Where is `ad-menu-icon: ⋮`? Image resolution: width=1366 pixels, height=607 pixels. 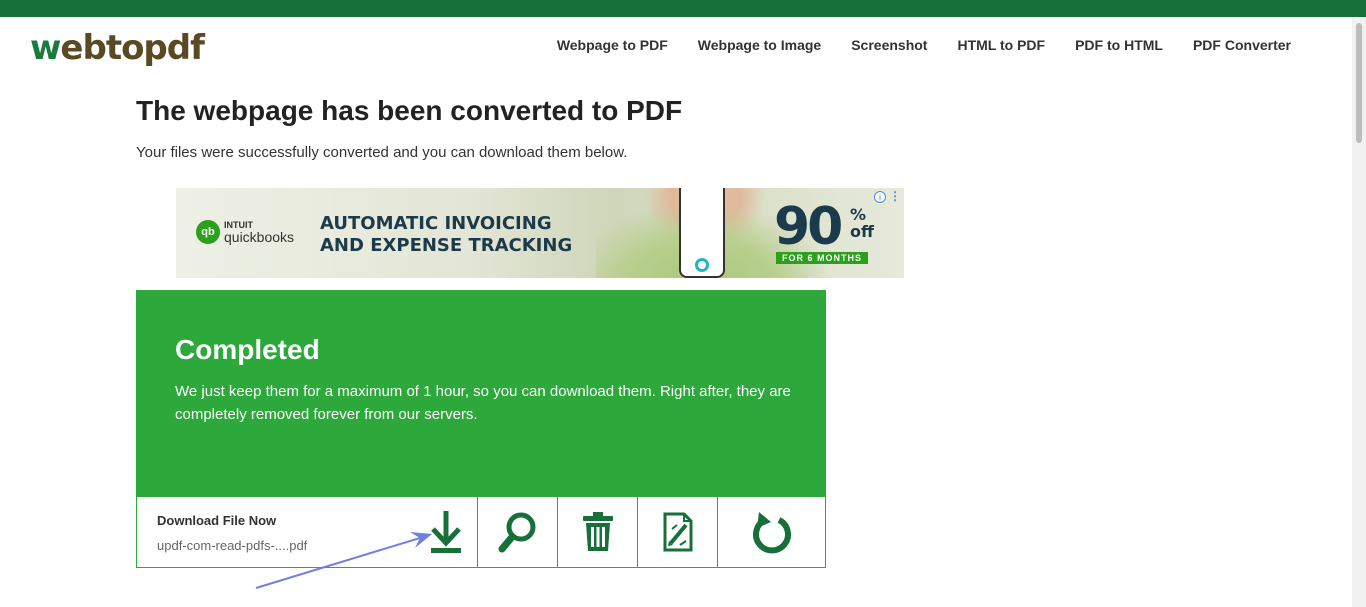 ad-menu-icon: ⋮ is located at coordinates (895, 196).